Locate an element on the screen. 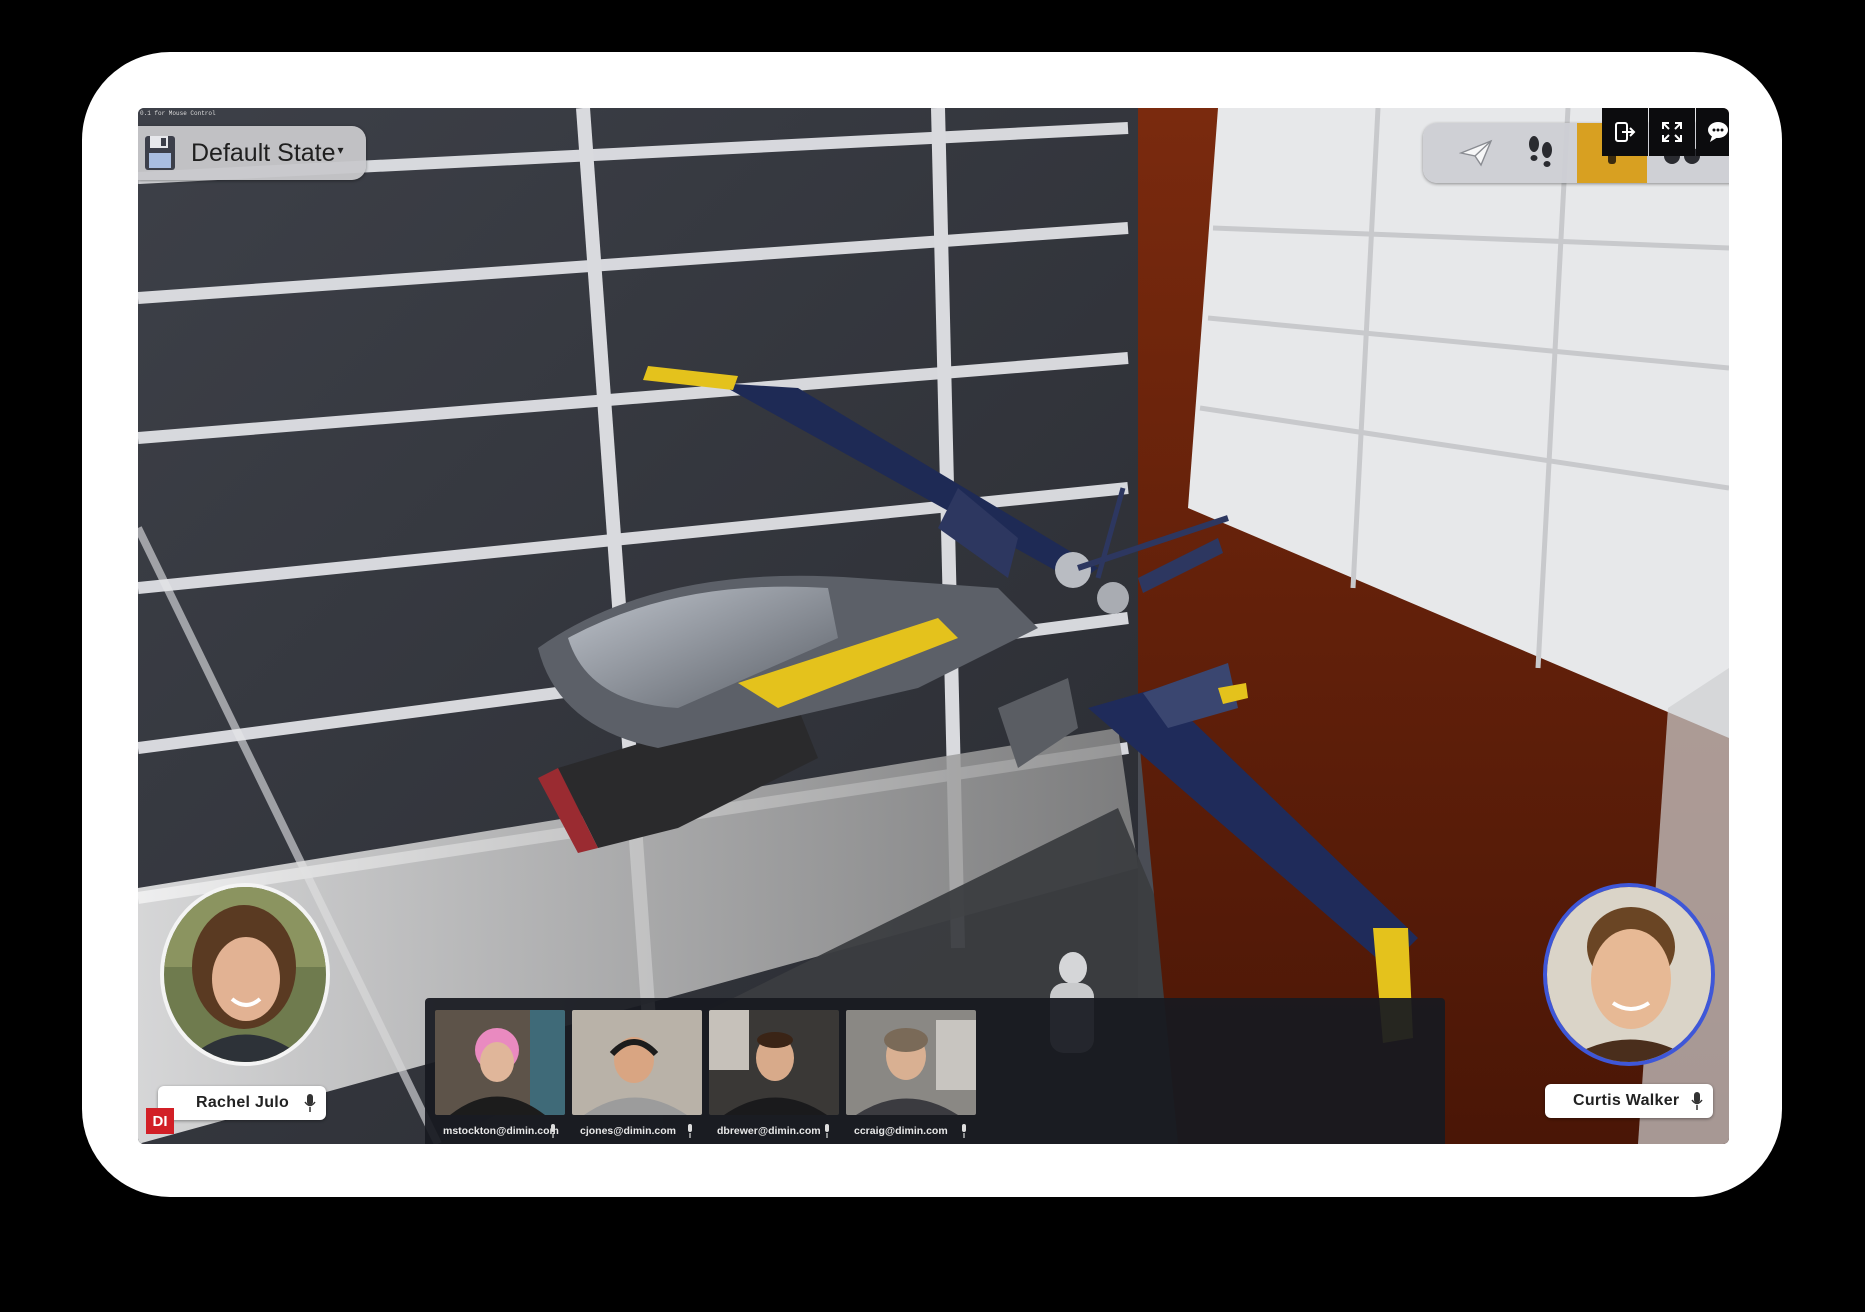 This screenshot has height=1312, width=1865. presenter-name: Curtis Walker is located at coordinates (1626, 1100).